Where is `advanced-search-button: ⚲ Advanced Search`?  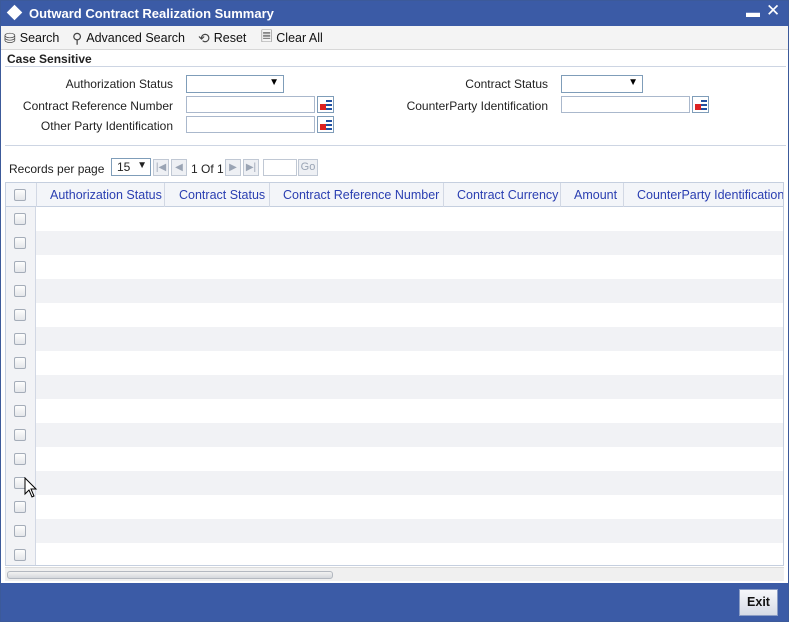
advanced-search-button: ⚲ Advanced Search is located at coordinates (128, 38).